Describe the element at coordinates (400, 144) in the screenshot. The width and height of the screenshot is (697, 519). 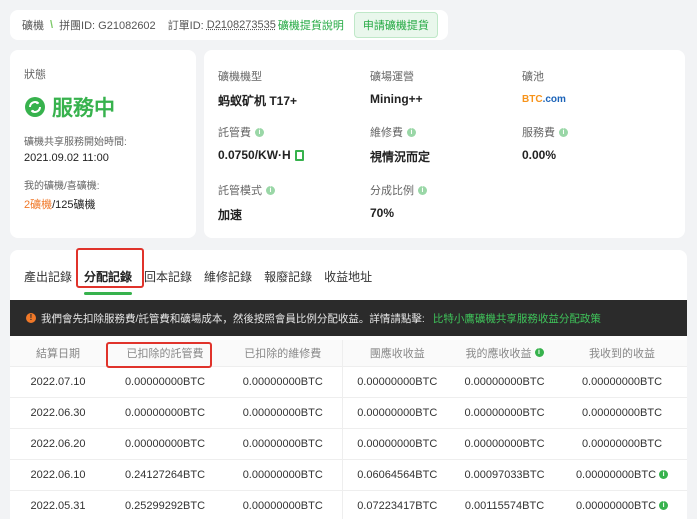
I see `maint-cell: 維修費 i 視情況而定` at that location.